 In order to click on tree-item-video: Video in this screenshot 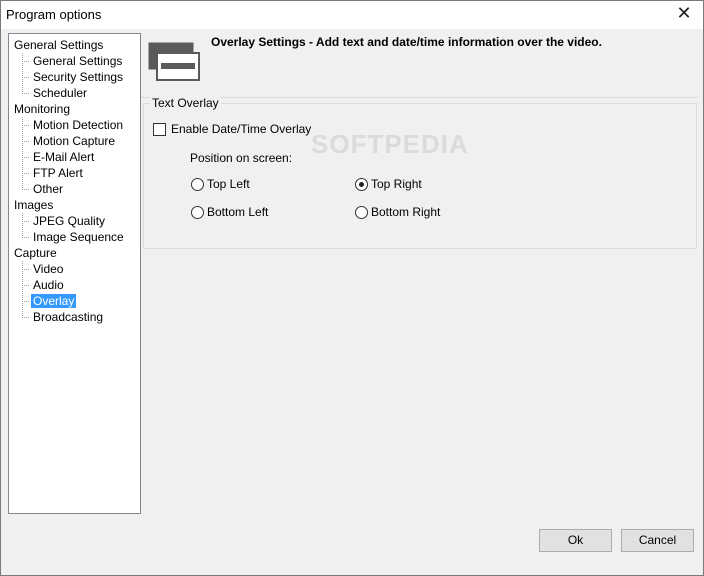, I will do `click(48, 269)`.